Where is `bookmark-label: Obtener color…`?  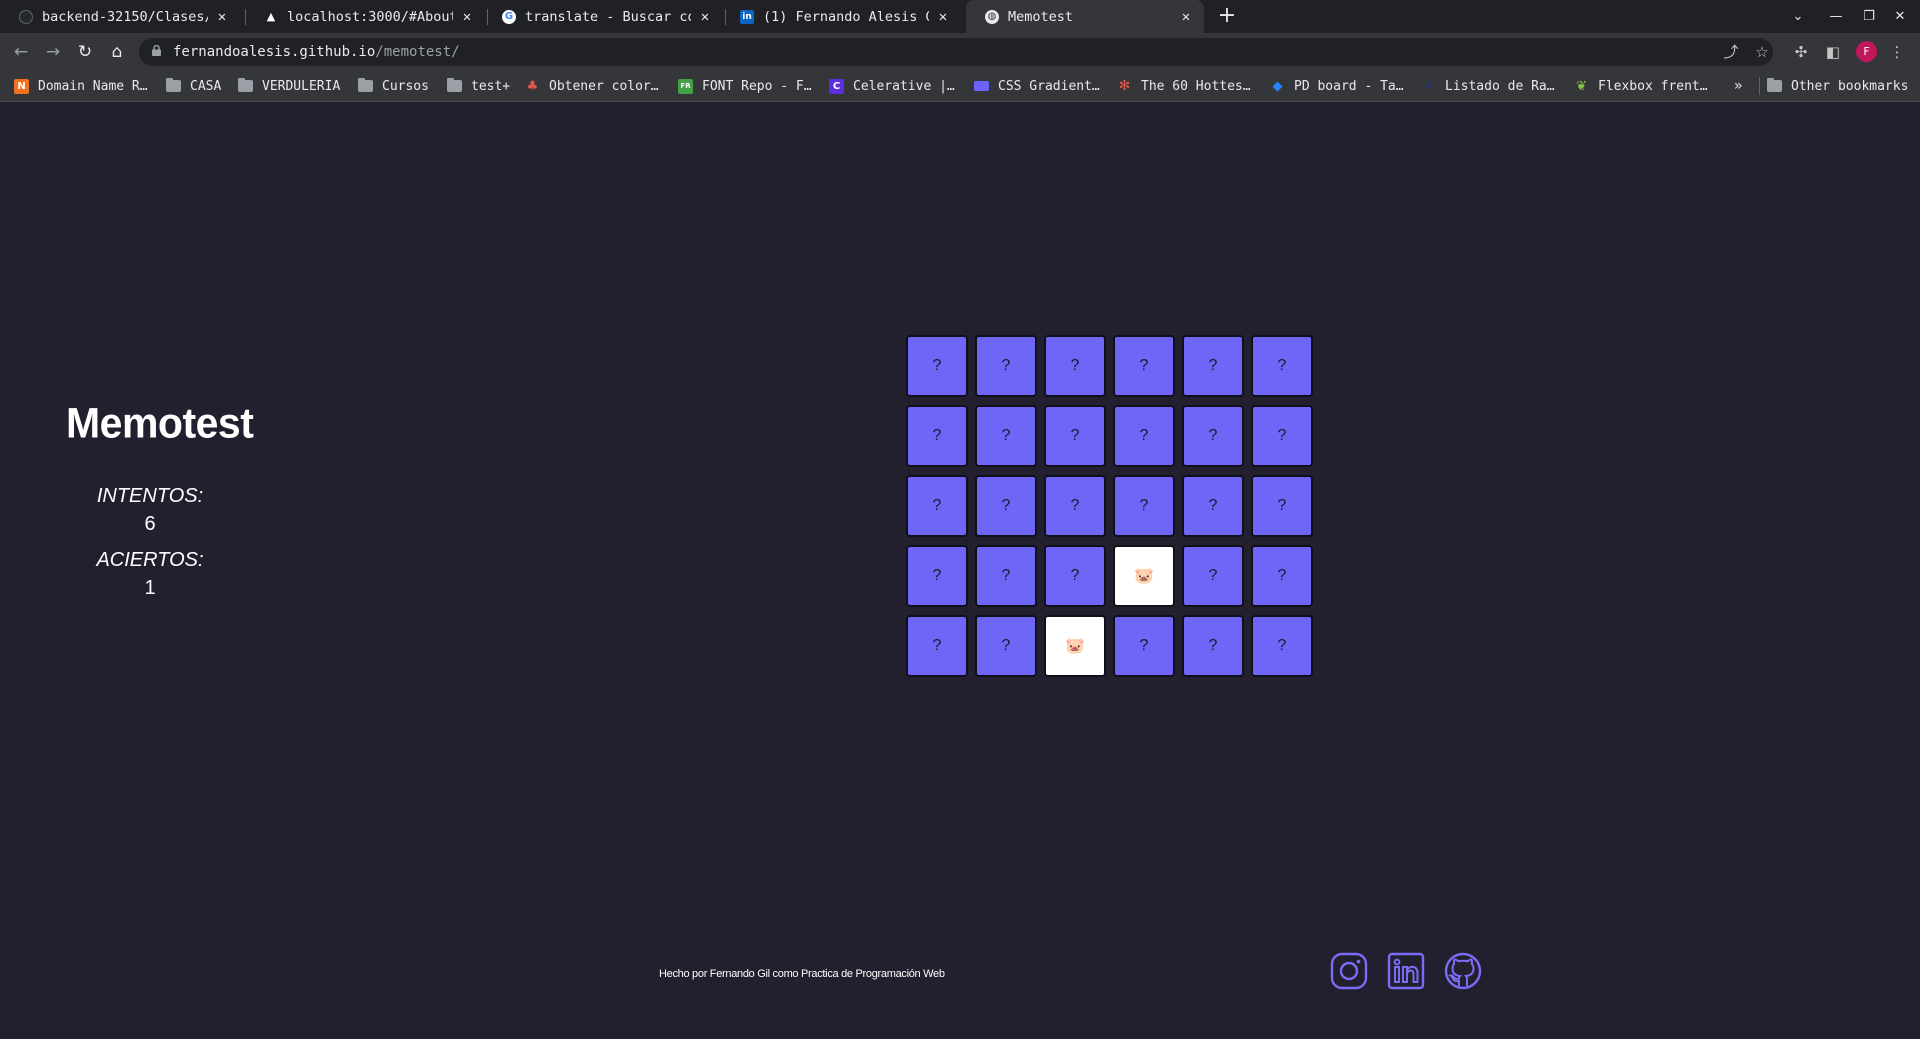
bookmark-label: Obtener color… is located at coordinates (604, 86).